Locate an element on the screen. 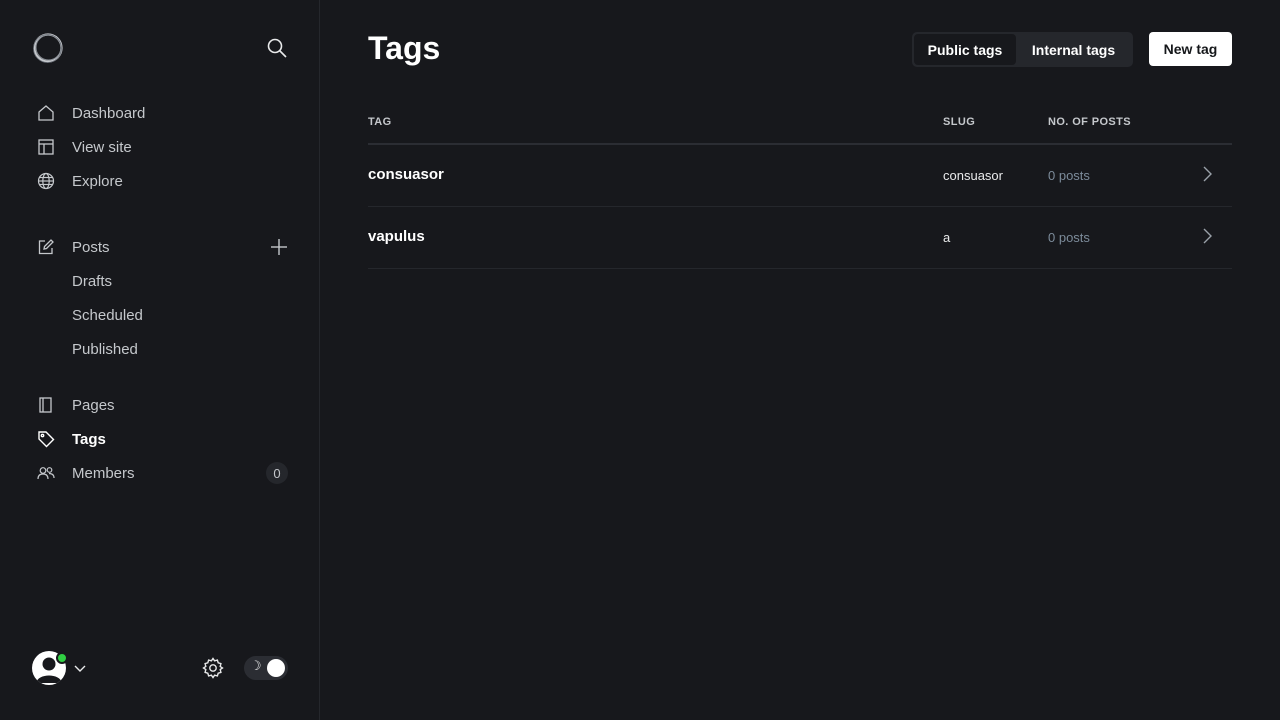  tag-slug: a is located at coordinates (947, 237).